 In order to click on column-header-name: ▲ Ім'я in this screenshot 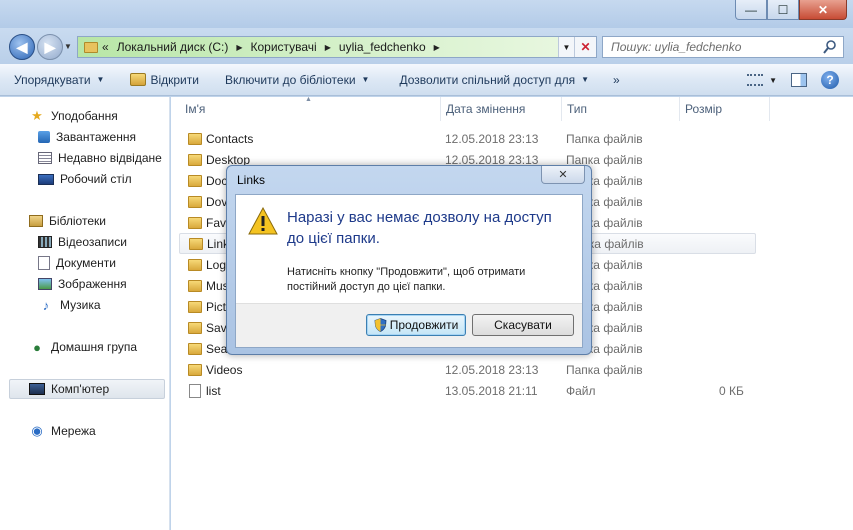, I will do `click(306, 108)`.